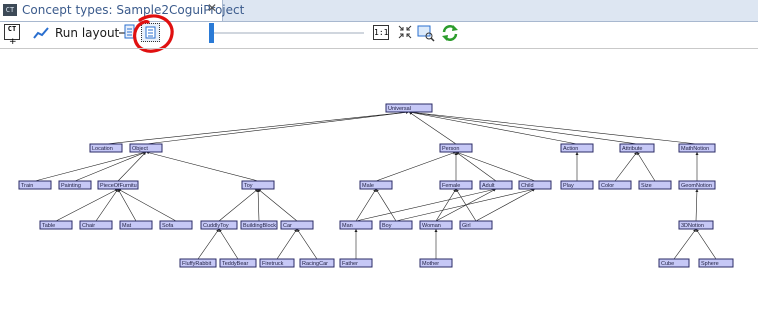 The image size is (758, 331). Describe the element at coordinates (646, 166) in the screenshot. I see `edge-size-to-attribute` at that location.